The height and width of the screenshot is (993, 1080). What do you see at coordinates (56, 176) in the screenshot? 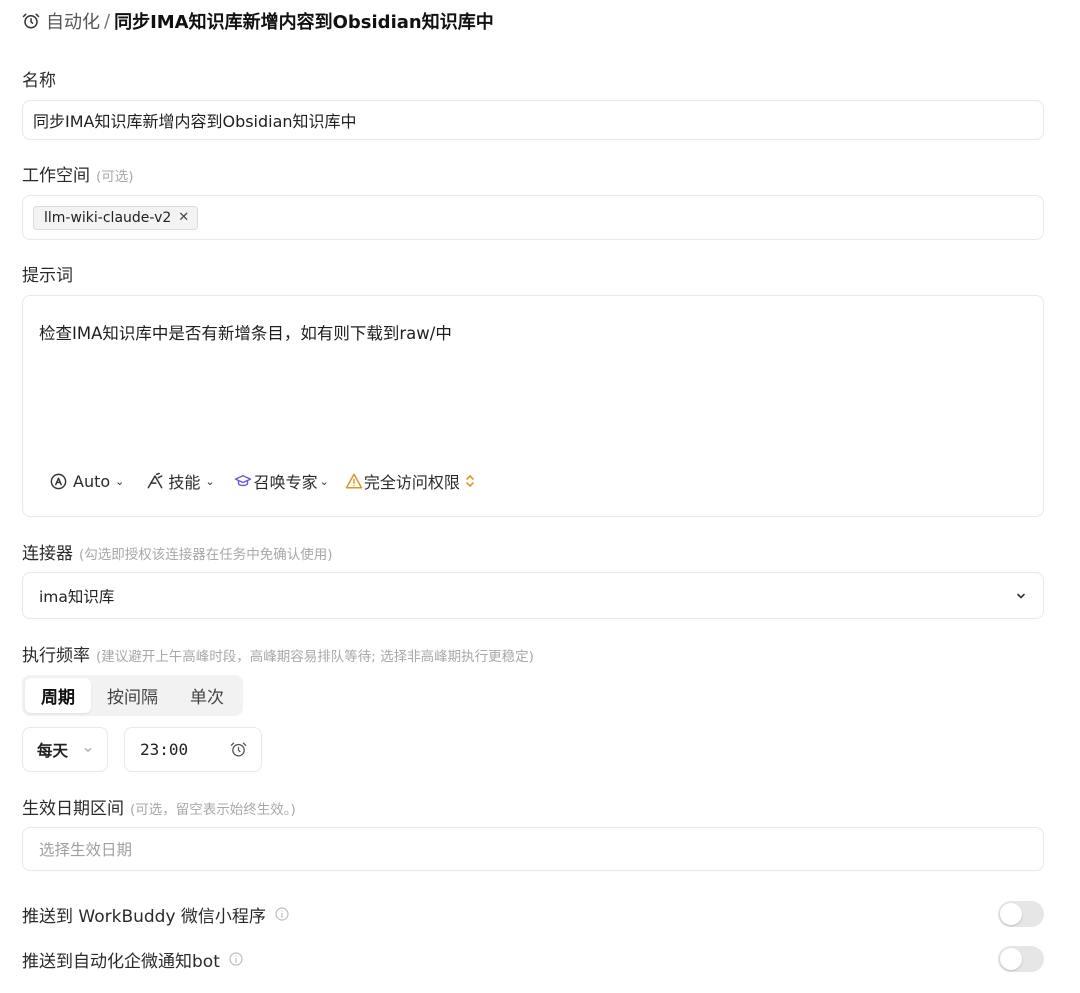
I see `workspace-label-text: 工作空间` at bounding box center [56, 176].